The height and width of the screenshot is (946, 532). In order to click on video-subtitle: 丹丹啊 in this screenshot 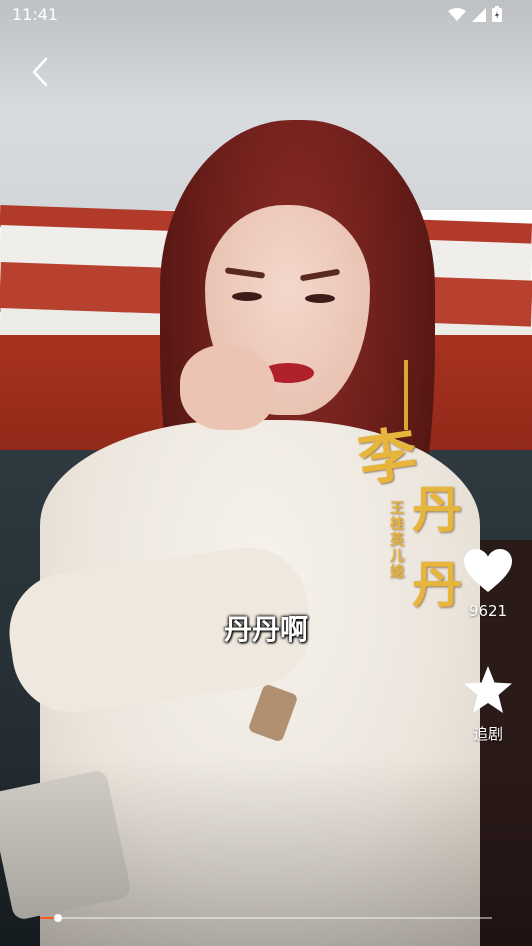, I will do `click(265, 629)`.